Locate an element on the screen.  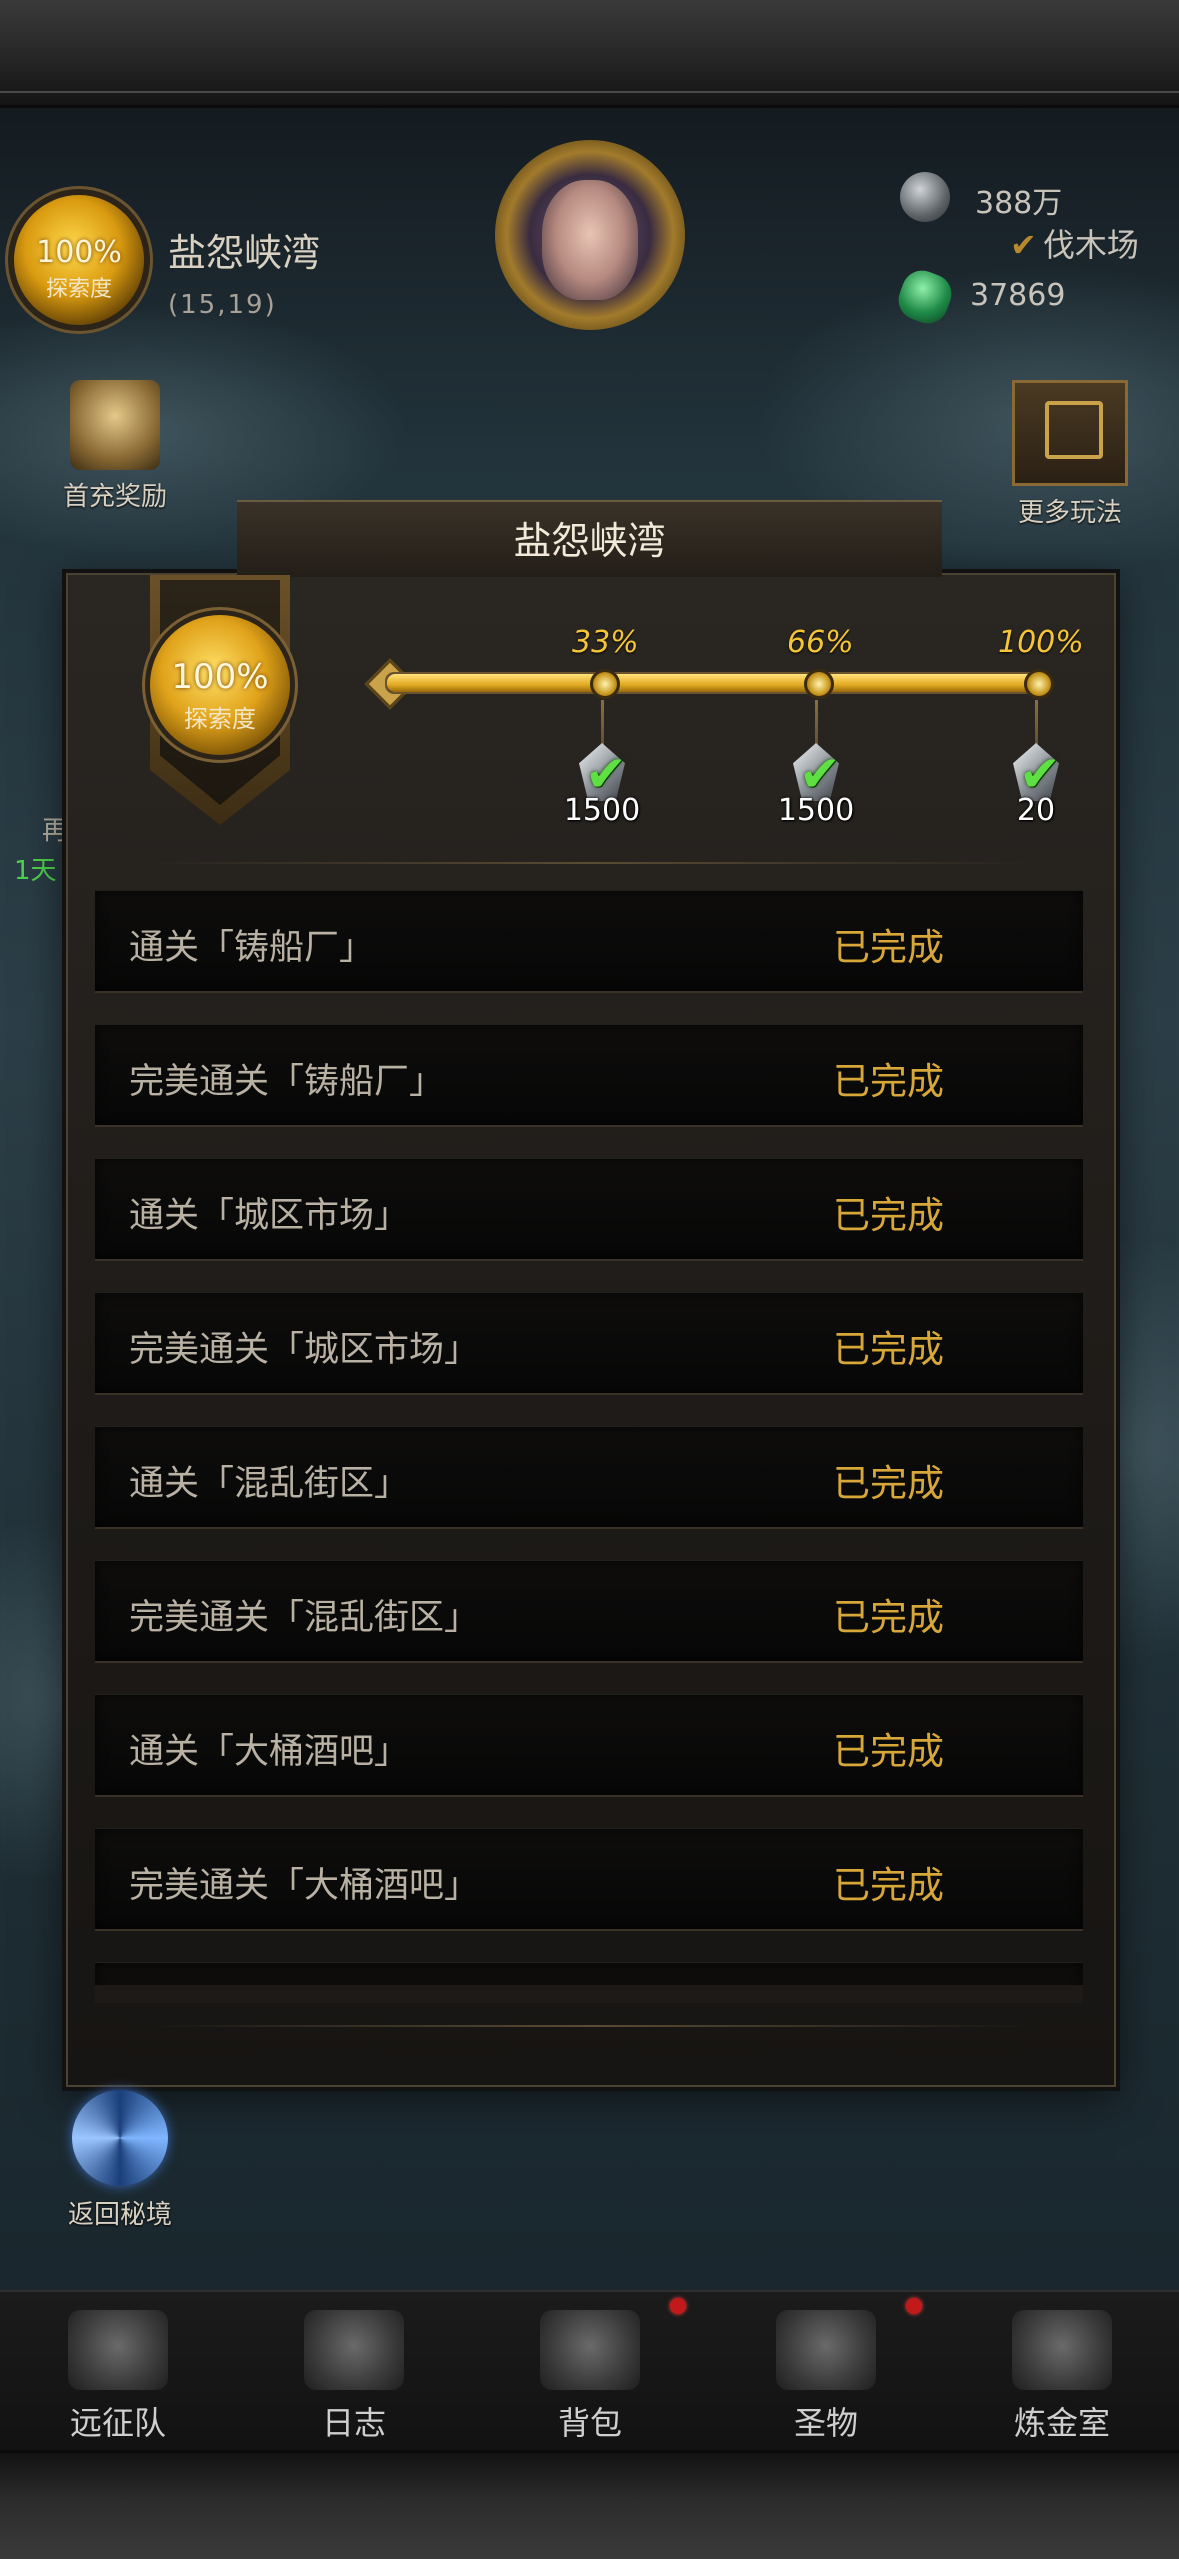
task-row: 通关「大桶酒吧」 已完成 is located at coordinates (589, 1745).